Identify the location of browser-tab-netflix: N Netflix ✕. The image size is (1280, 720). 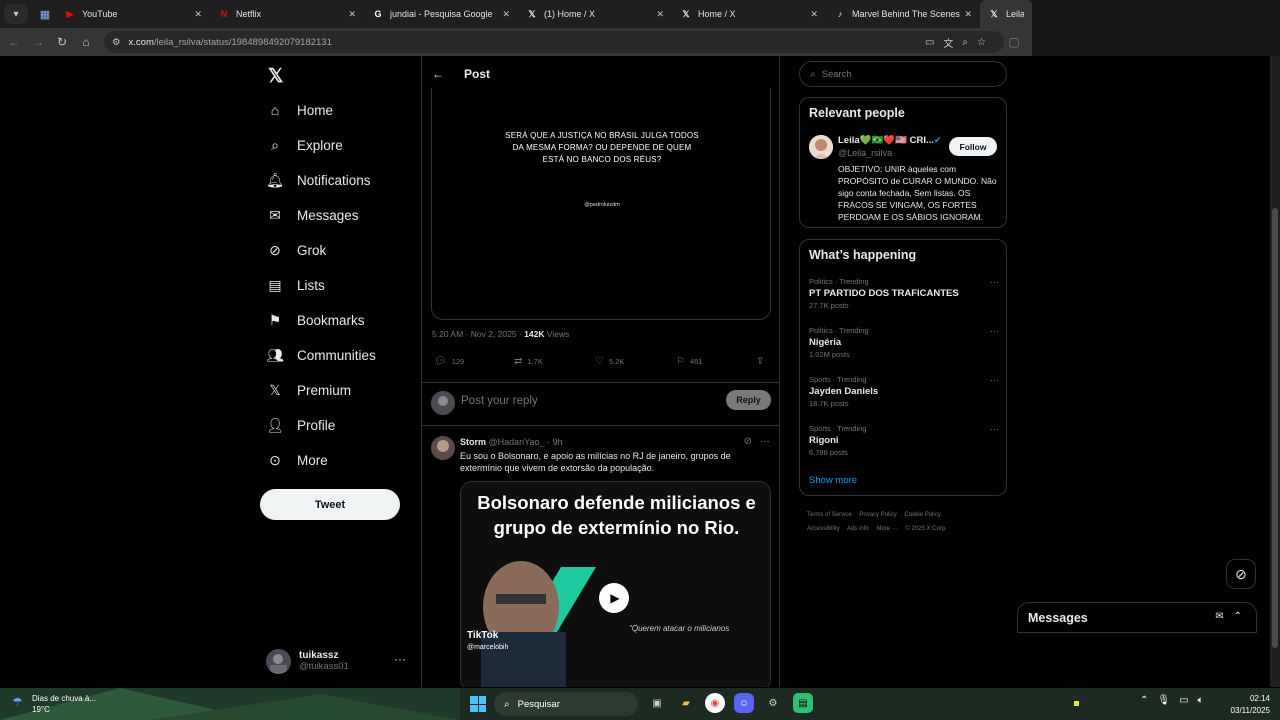
(287, 14).